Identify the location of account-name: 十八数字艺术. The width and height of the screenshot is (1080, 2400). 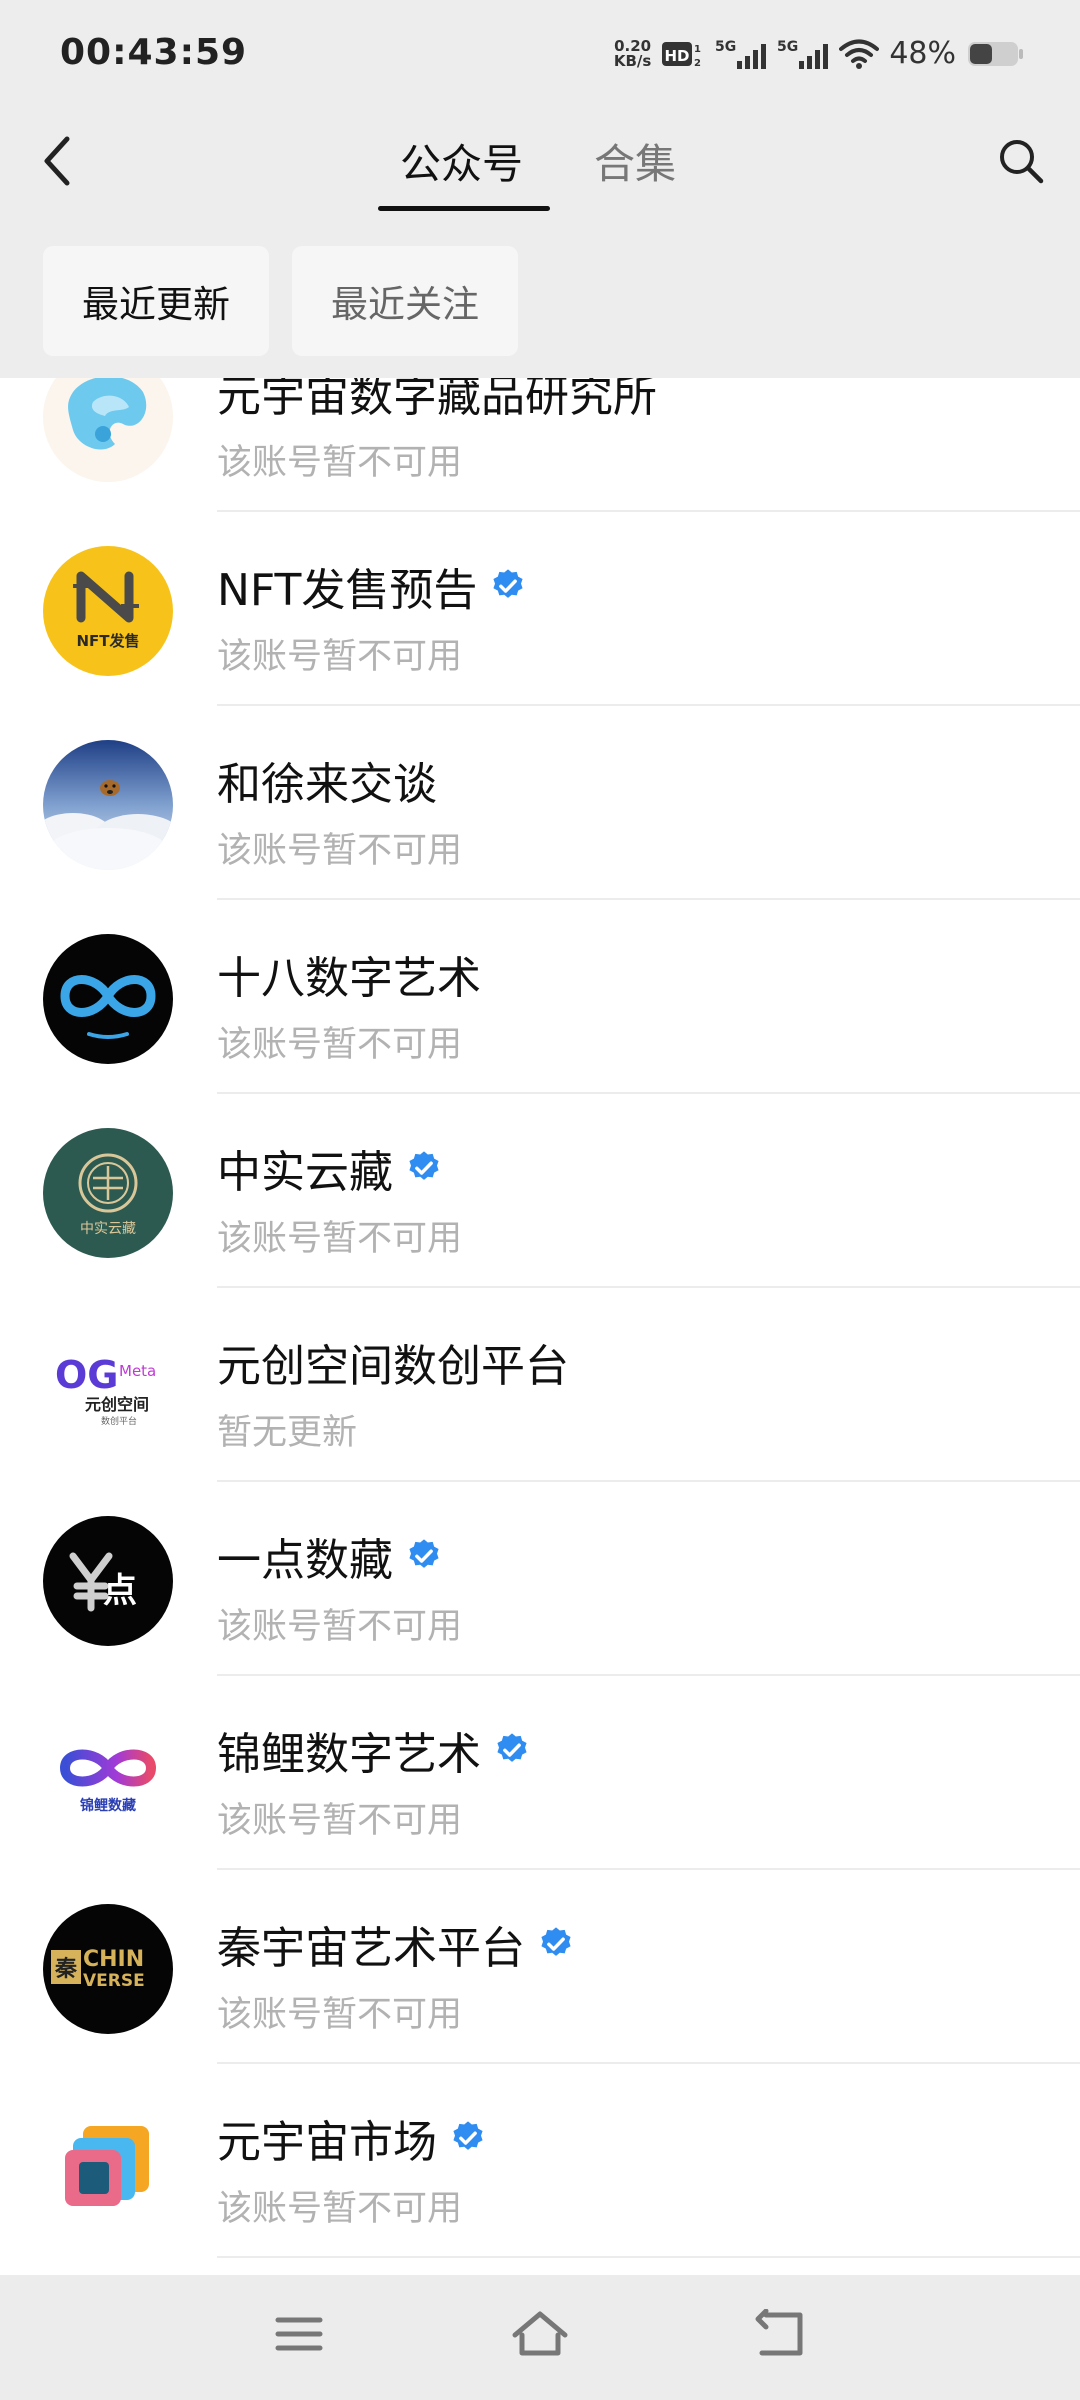
(349, 974).